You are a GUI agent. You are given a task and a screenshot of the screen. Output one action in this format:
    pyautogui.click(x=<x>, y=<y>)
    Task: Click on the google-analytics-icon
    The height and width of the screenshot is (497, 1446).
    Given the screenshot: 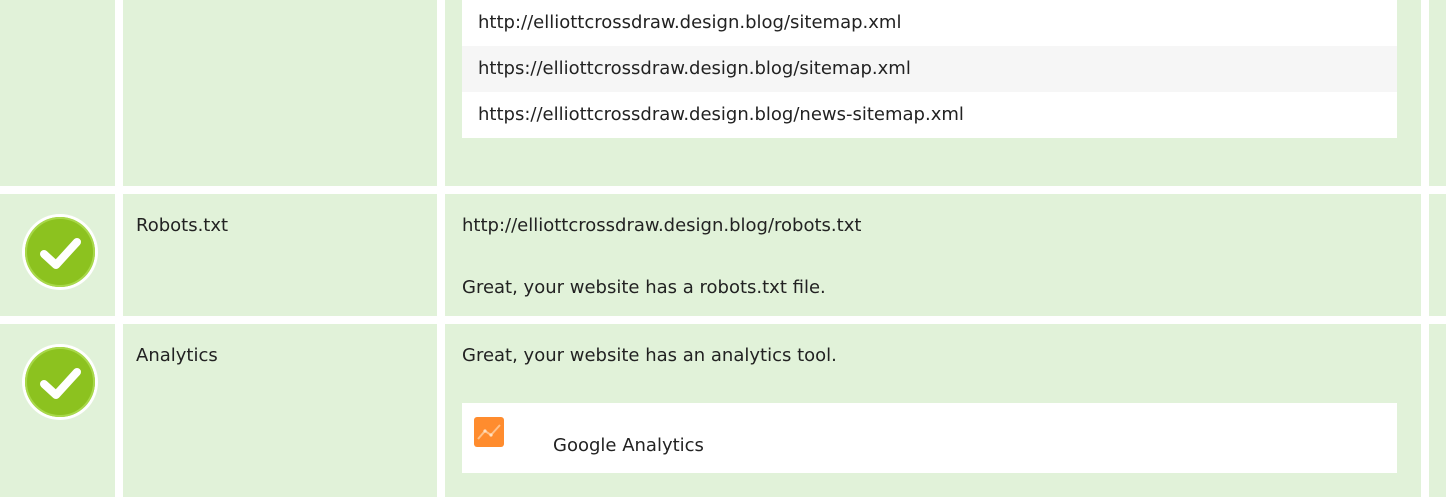 What is the action you would take?
    pyautogui.click(x=489, y=432)
    